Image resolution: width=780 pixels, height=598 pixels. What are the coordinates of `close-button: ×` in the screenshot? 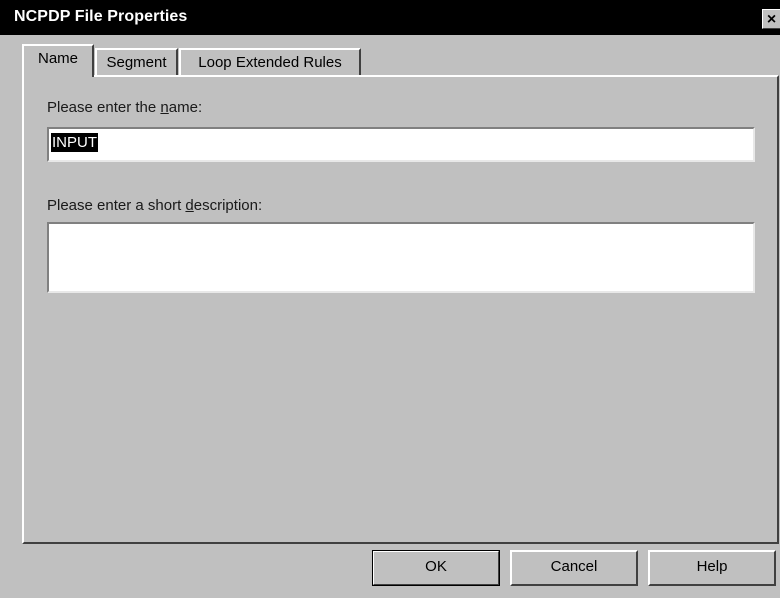 It's located at (771, 19).